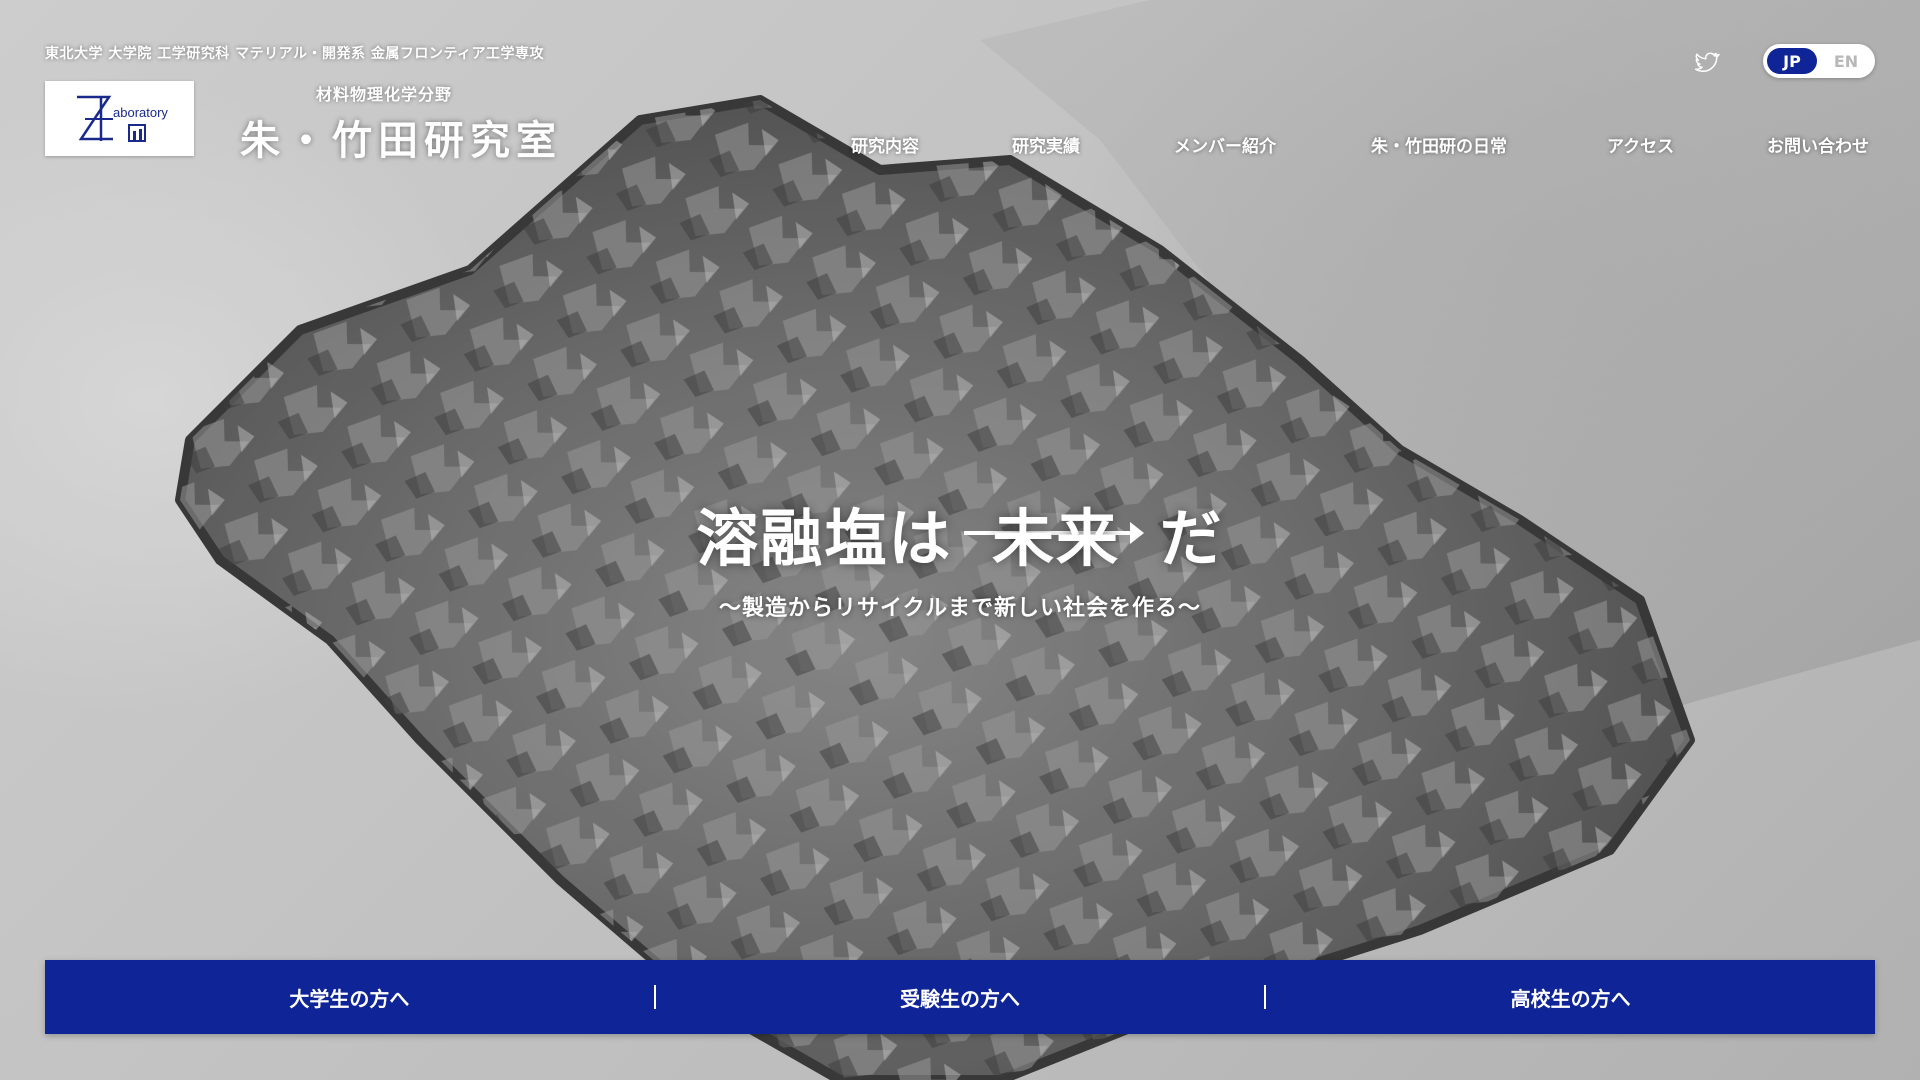 This screenshot has height=1080, width=1920. What do you see at coordinates (1055, 538) in the screenshot?
I see `headline-future-text: 未来` at bounding box center [1055, 538].